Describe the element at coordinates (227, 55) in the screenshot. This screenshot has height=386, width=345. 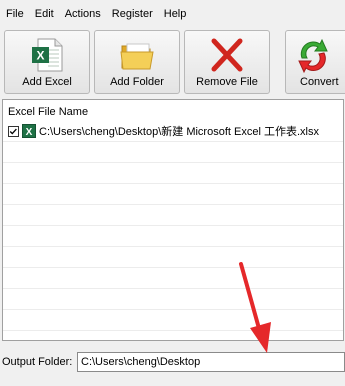
I see `red-x-icon` at that location.